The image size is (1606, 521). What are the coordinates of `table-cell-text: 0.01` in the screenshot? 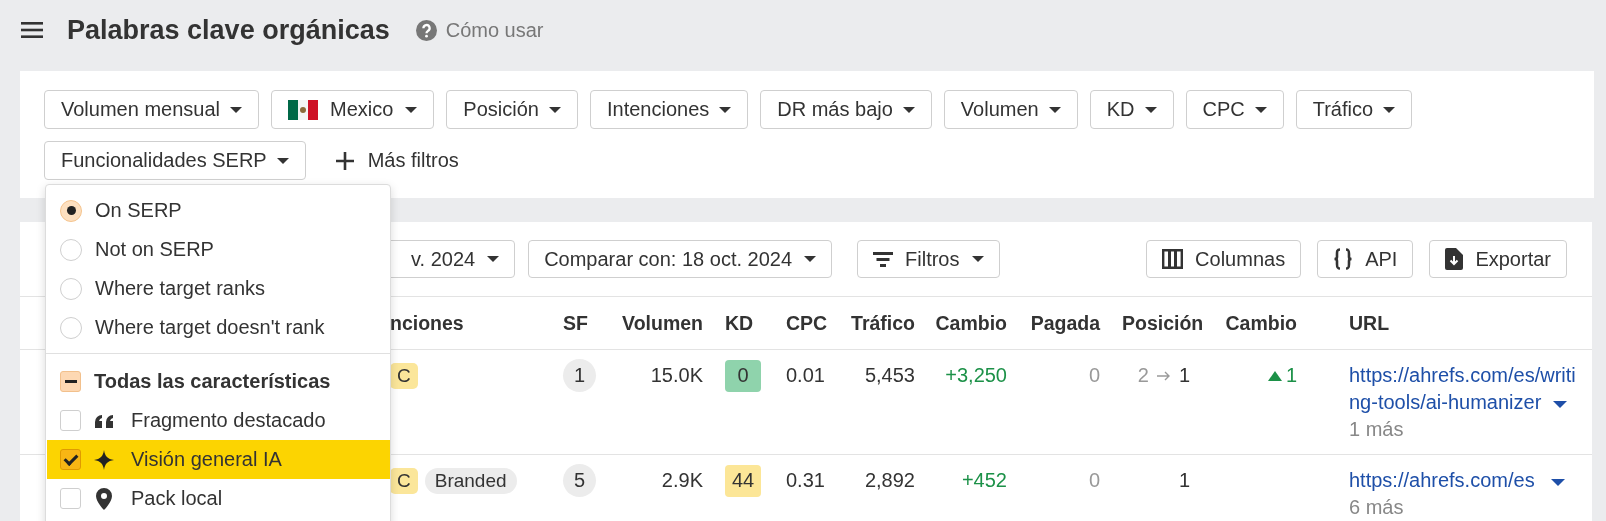 It's located at (805, 375).